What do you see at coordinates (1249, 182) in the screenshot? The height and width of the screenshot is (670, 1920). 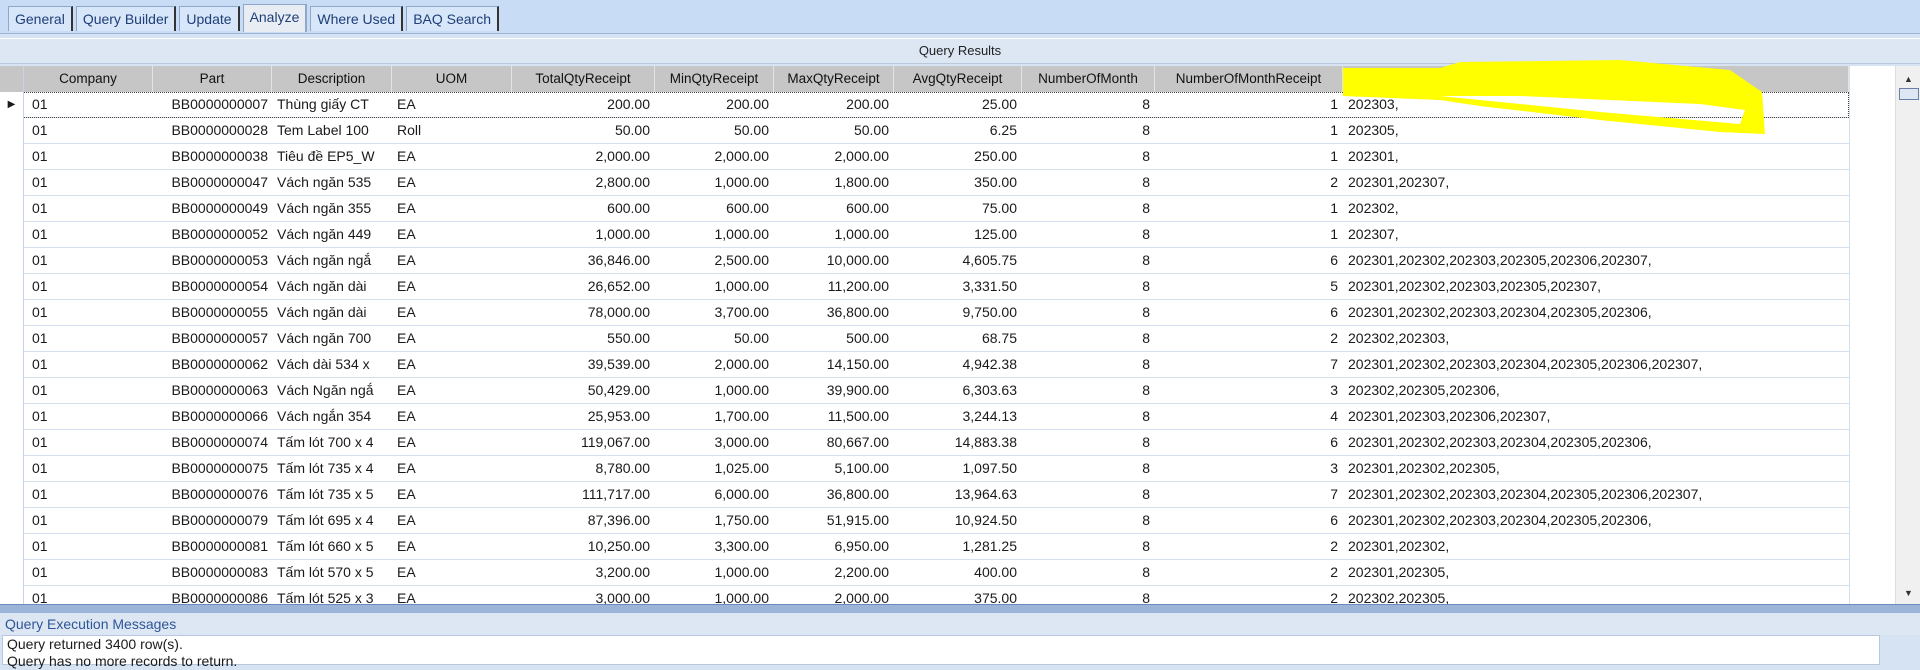 I see `cell-numberofmonthreceipt: 2` at bounding box center [1249, 182].